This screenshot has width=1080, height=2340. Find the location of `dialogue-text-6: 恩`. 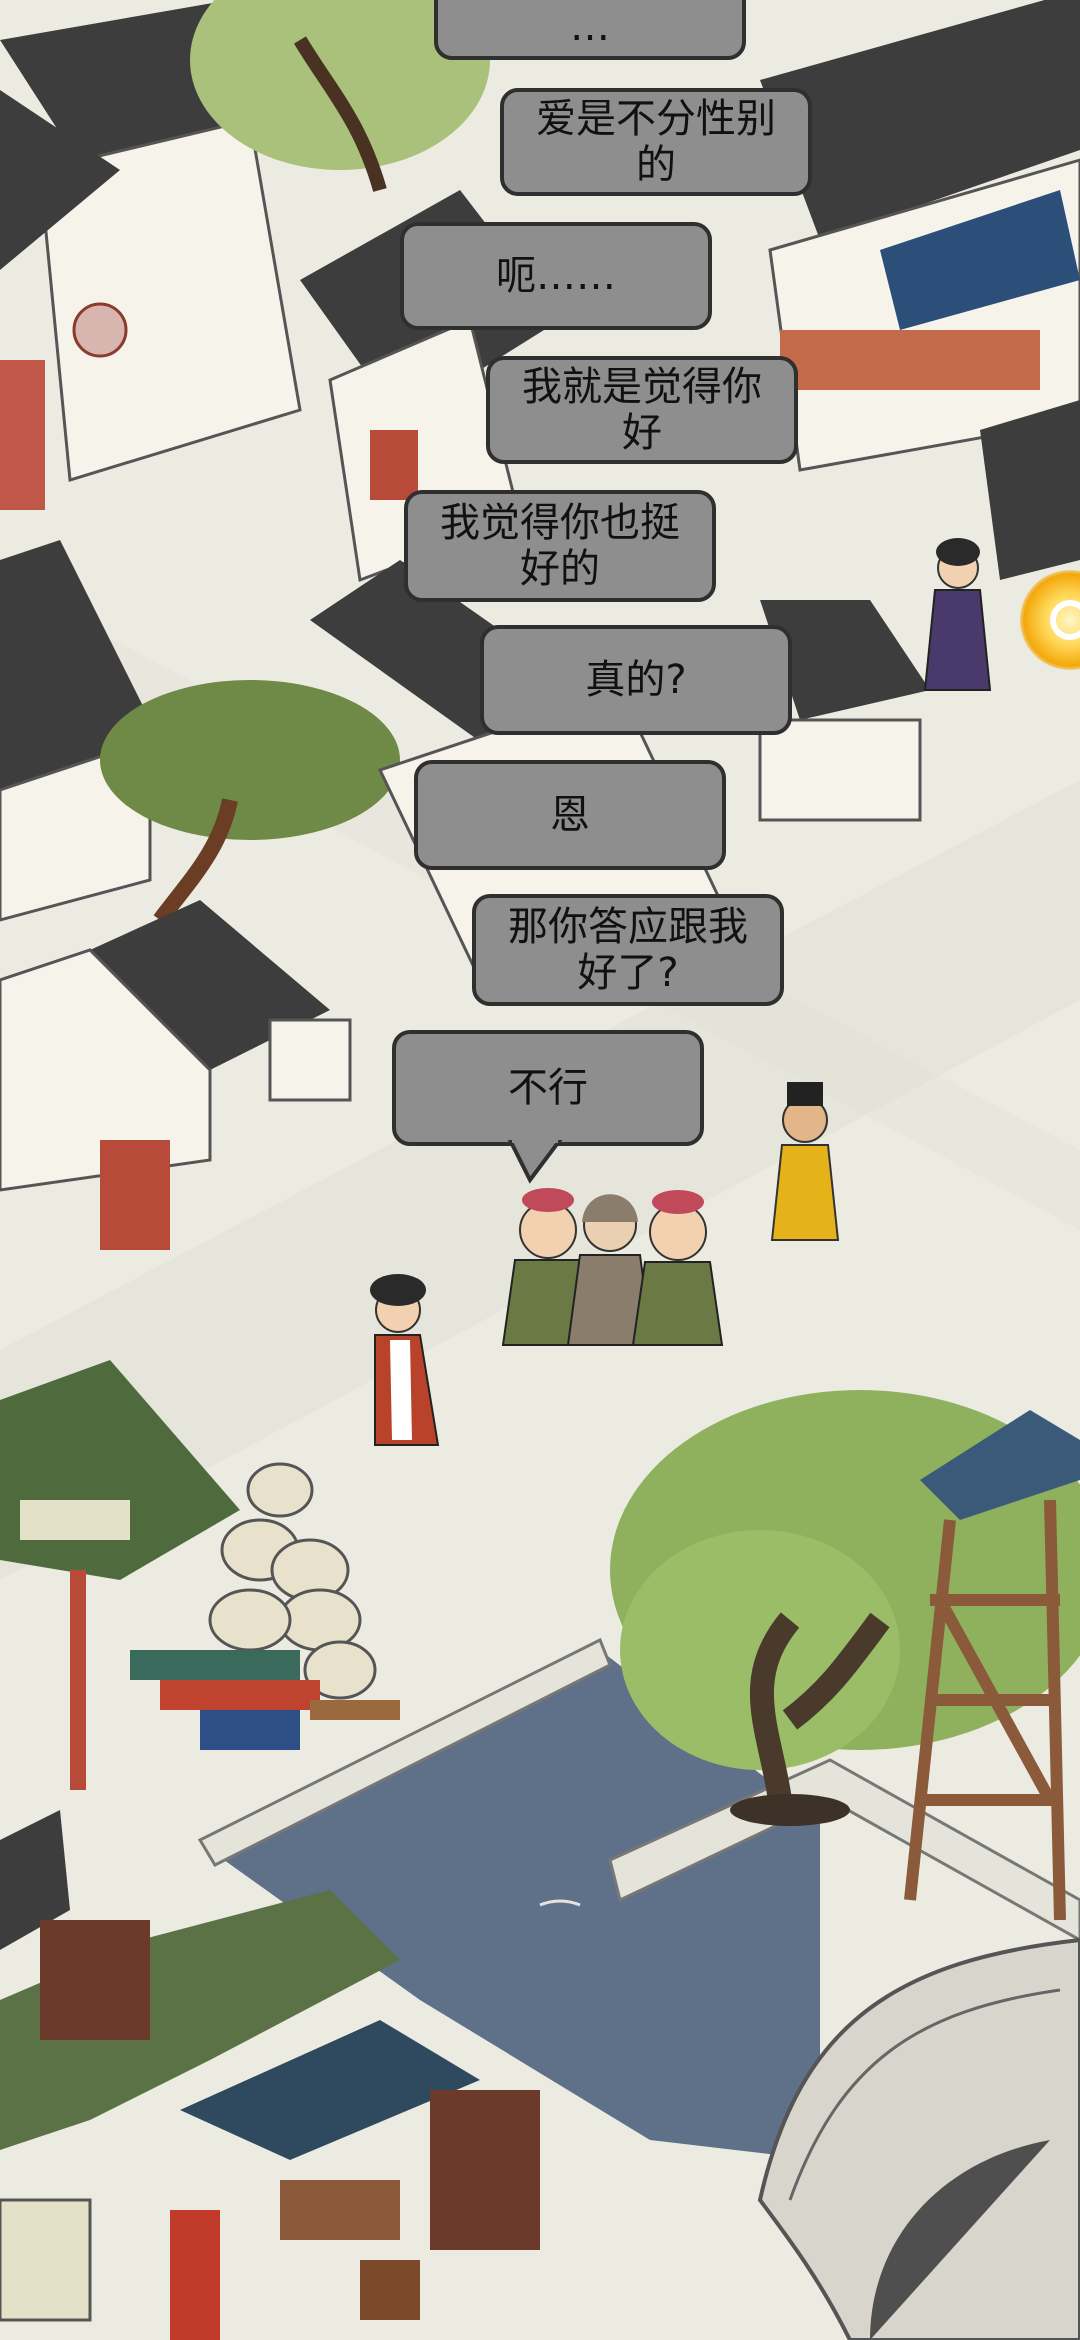

dialogue-text-6: 恩 is located at coordinates (570, 815).